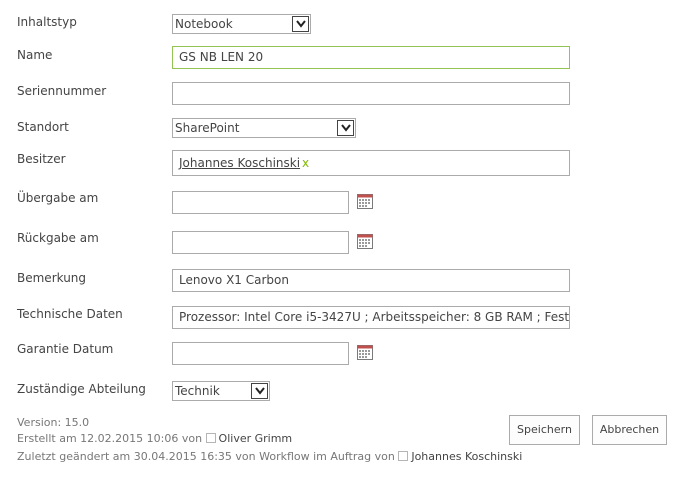  What do you see at coordinates (53, 422) in the screenshot?
I see `version-text: Version: 15.0` at bounding box center [53, 422].